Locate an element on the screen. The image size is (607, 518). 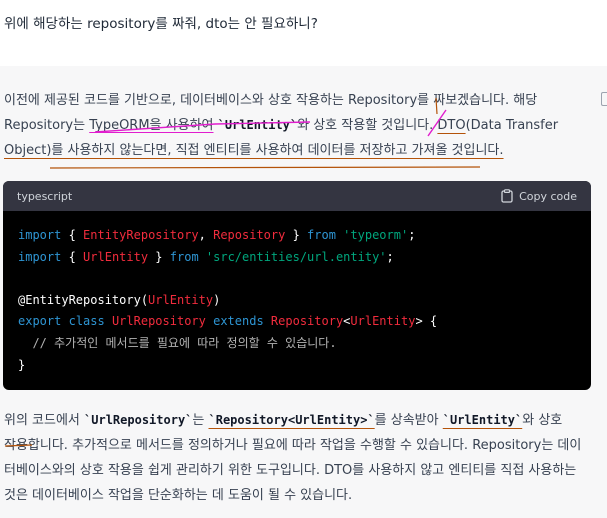
outro-text-1d: 와 상호 is located at coordinates (542, 420).